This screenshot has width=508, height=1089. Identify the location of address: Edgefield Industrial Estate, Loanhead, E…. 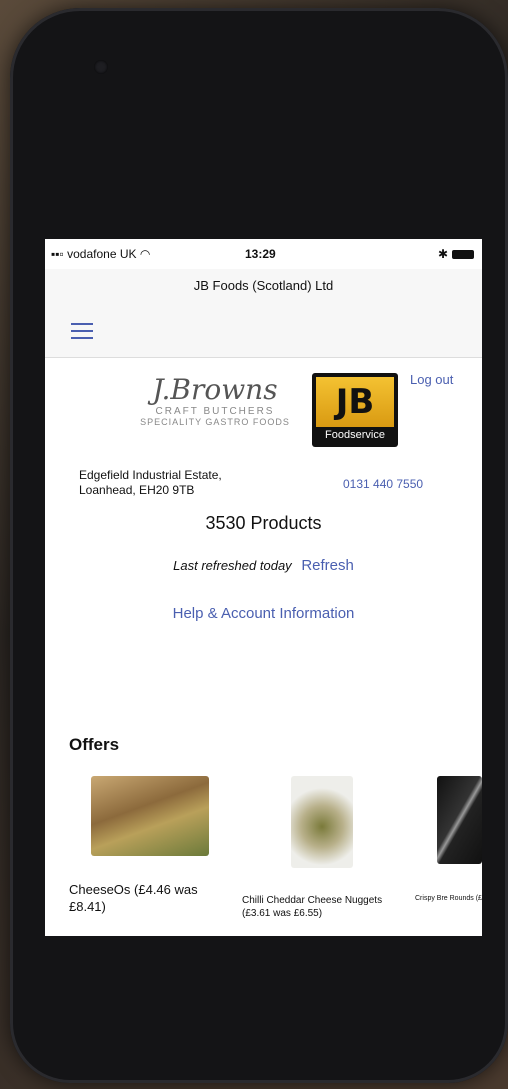
(179, 483).